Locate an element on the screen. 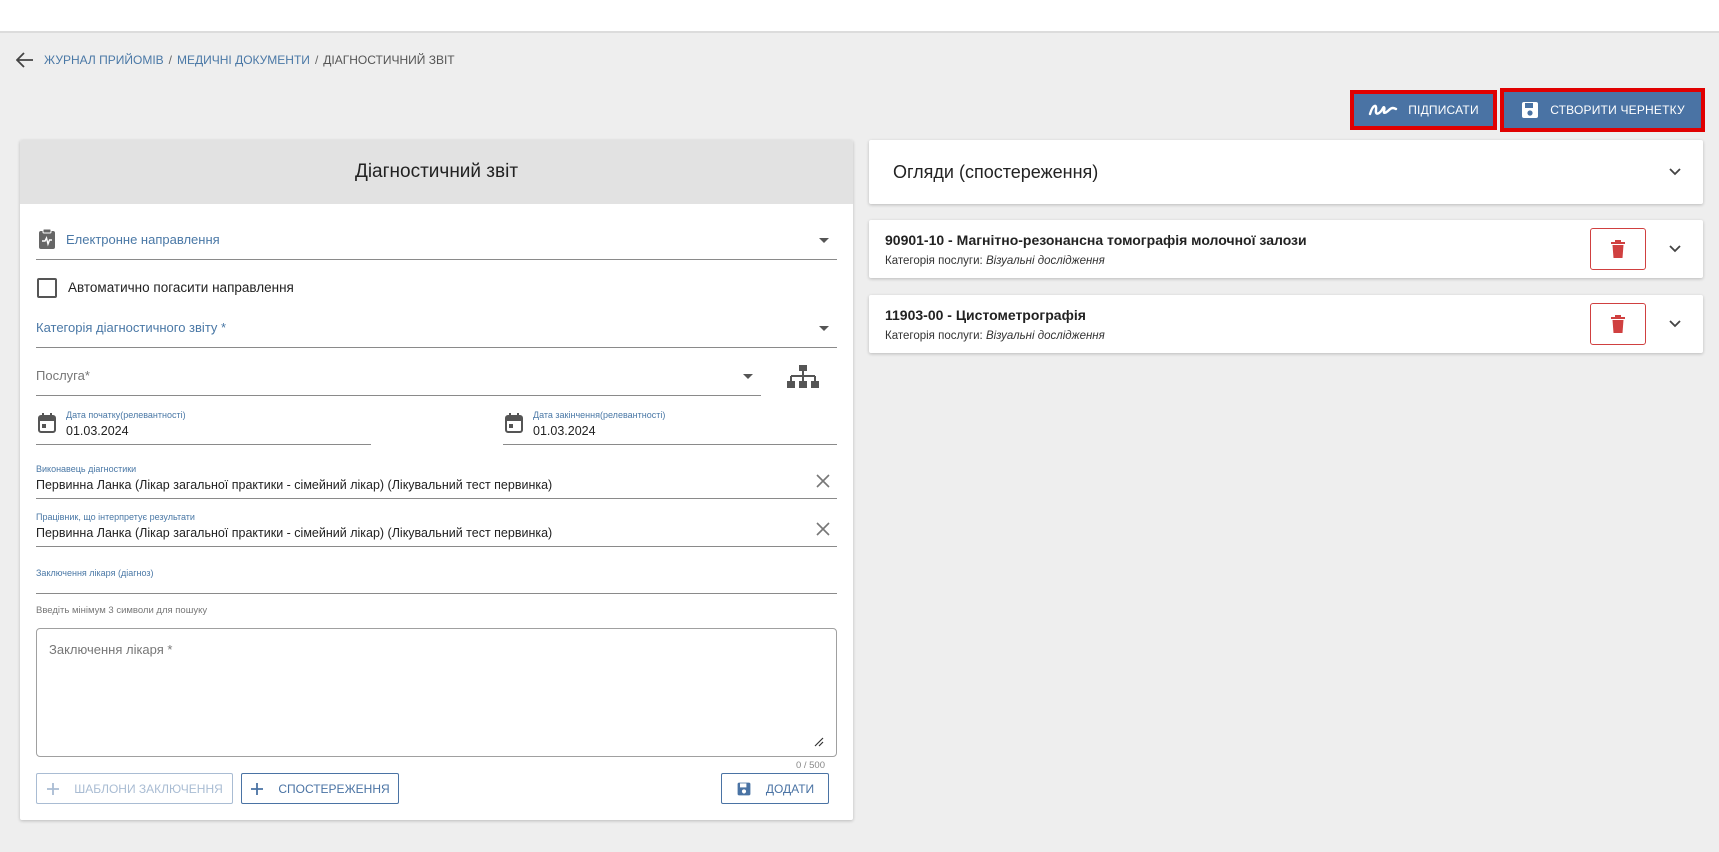 This screenshot has height=852, width=1719. observations-button: СПОСТЕРЕЖЕННЯ is located at coordinates (320, 788).